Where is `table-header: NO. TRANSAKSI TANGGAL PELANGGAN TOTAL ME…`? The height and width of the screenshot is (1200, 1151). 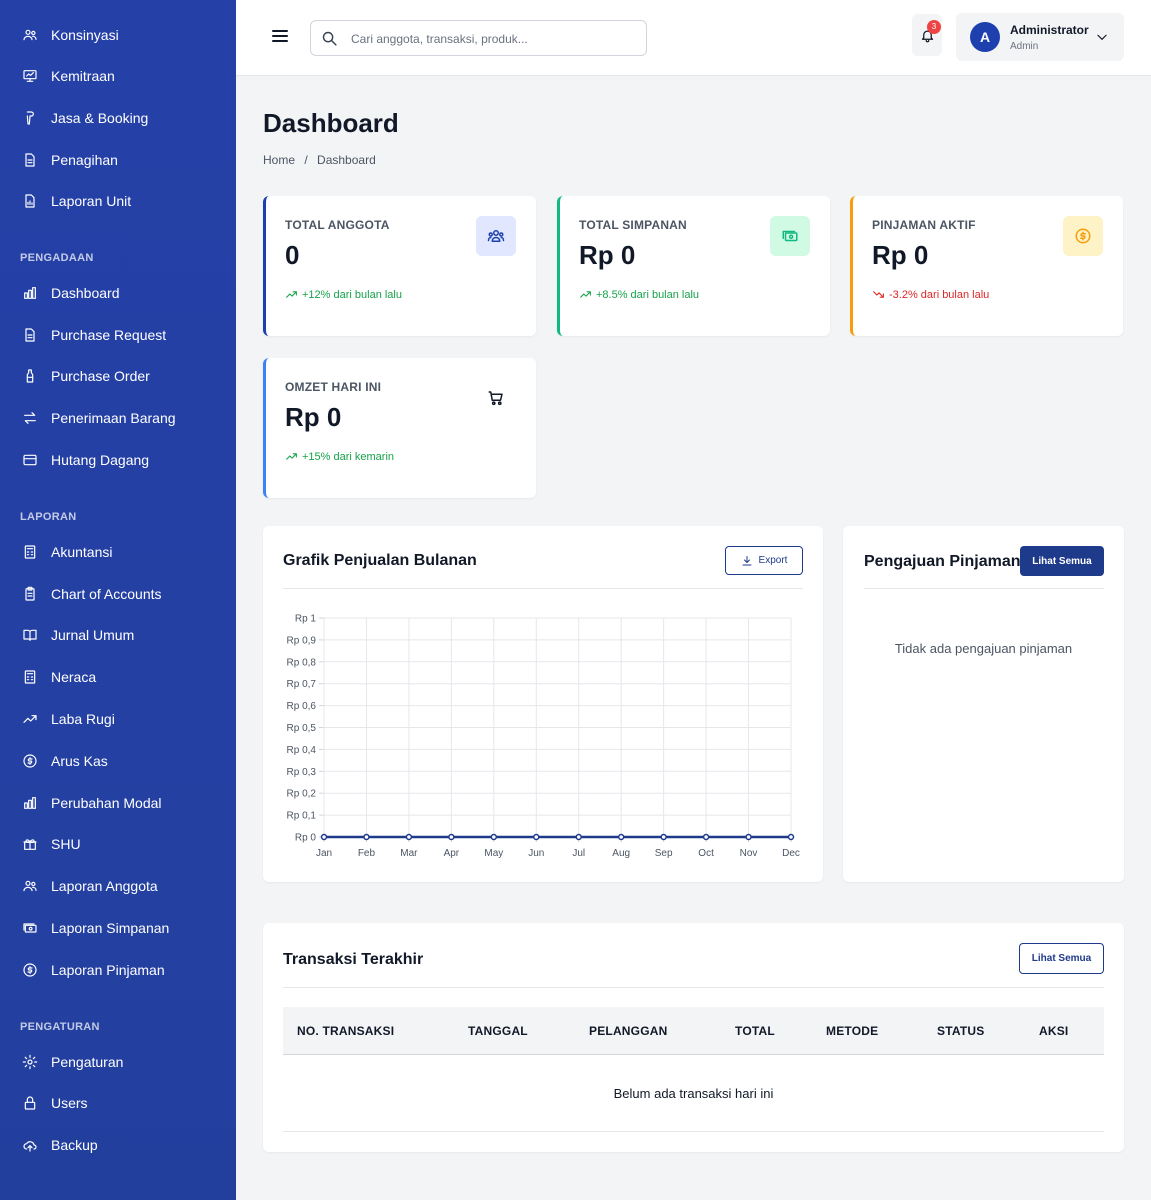 table-header: NO. TRANSAKSI TANGGAL PELANGGAN TOTAL ME… is located at coordinates (693, 1031).